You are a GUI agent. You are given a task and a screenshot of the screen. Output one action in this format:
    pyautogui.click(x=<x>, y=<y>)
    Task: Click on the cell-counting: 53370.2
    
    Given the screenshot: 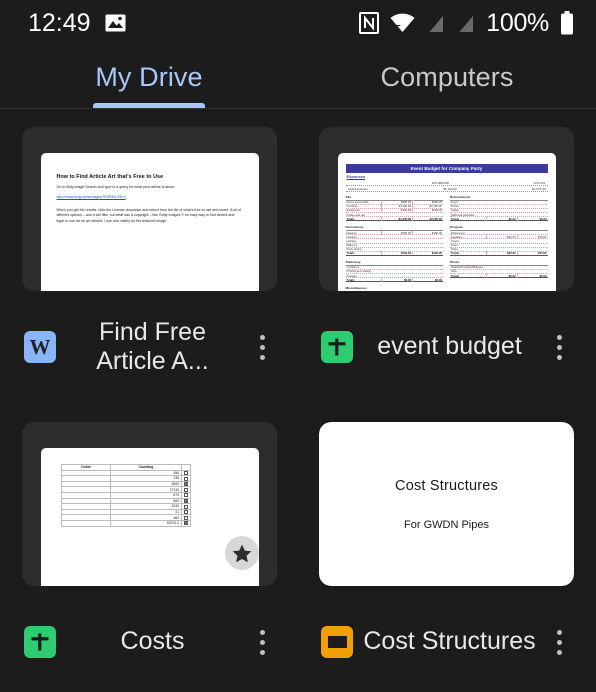 What is the action you would take?
    pyautogui.click(x=146, y=523)
    